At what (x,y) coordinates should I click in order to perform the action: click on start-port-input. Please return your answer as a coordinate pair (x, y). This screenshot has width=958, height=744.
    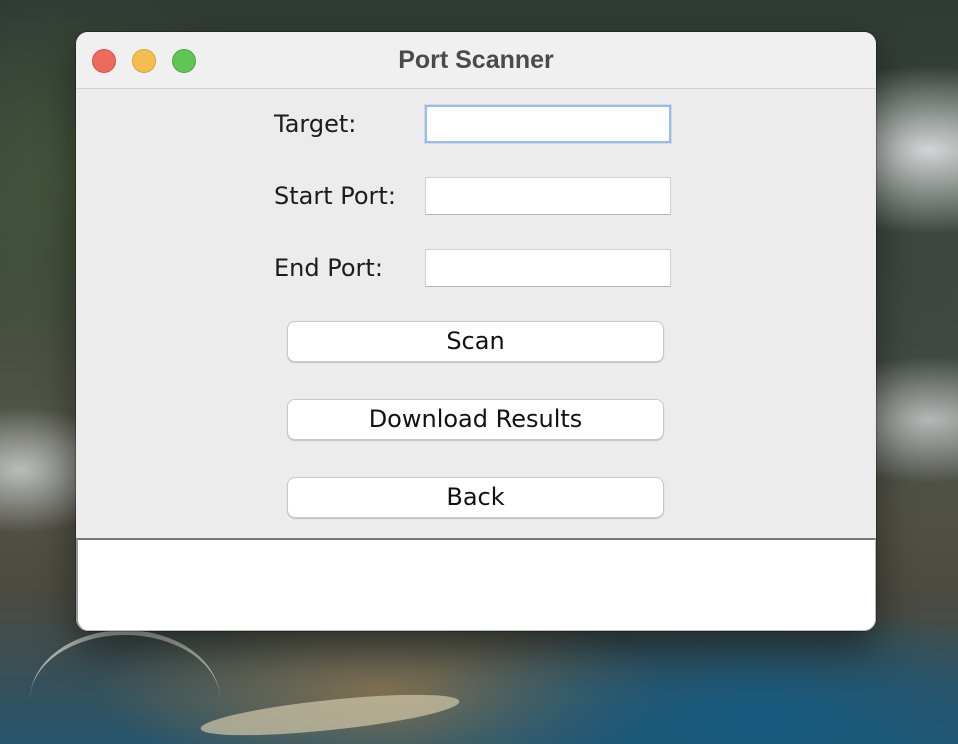
    Looking at the image, I should click on (548, 196).